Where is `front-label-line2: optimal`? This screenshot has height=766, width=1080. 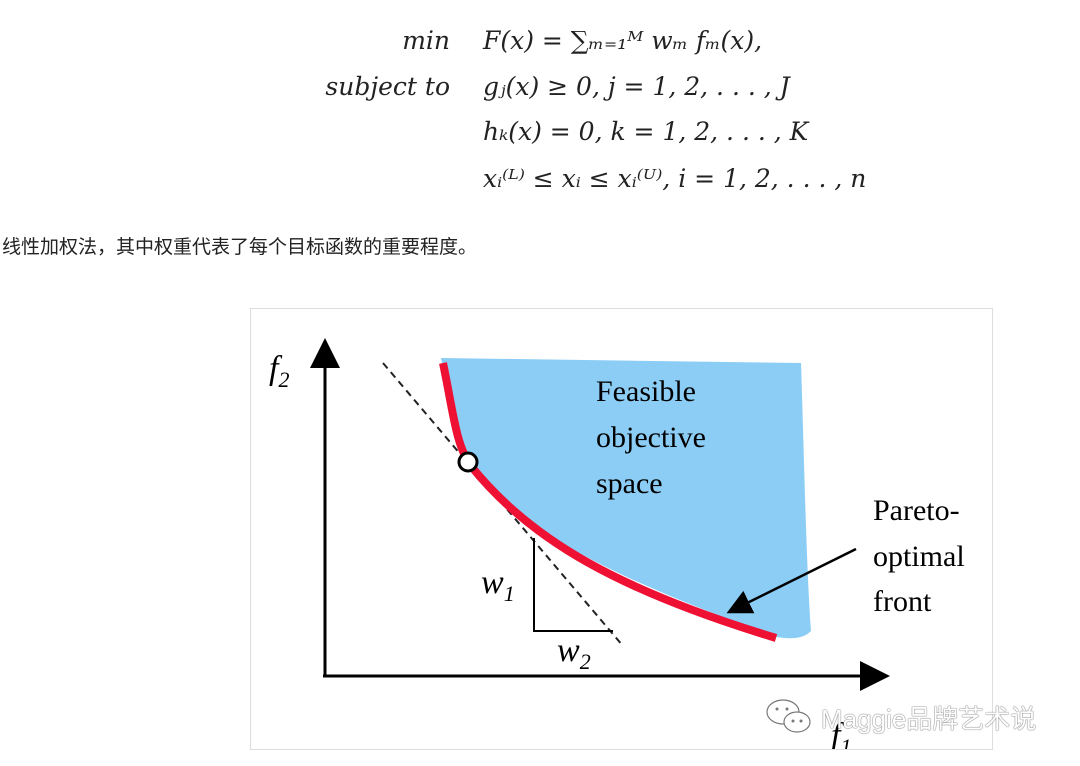
front-label-line2: optimal is located at coordinates (919, 556).